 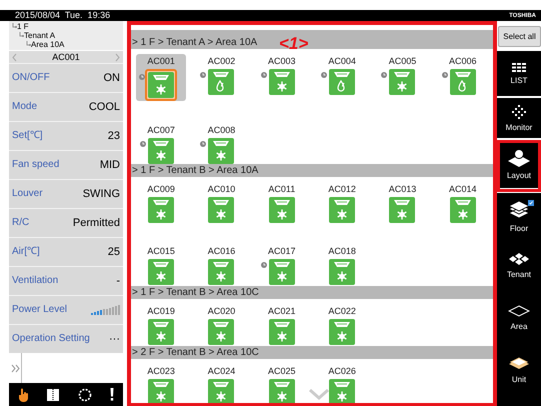 I want to click on unit-label: AC009, so click(x=161, y=189).